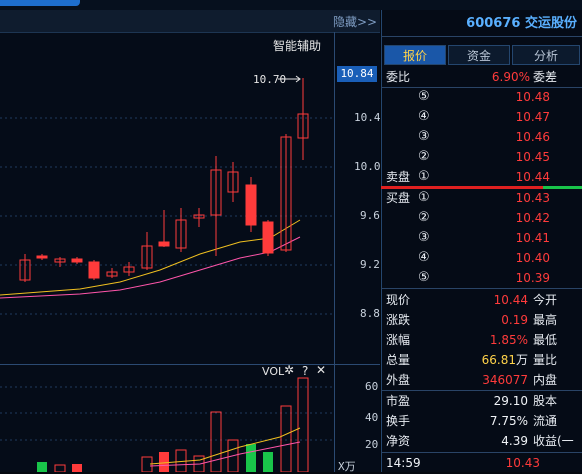 The width and height of the screenshot is (582, 474). Describe the element at coordinates (190, 21) in the screenshot. I see `chart-header` at that location.